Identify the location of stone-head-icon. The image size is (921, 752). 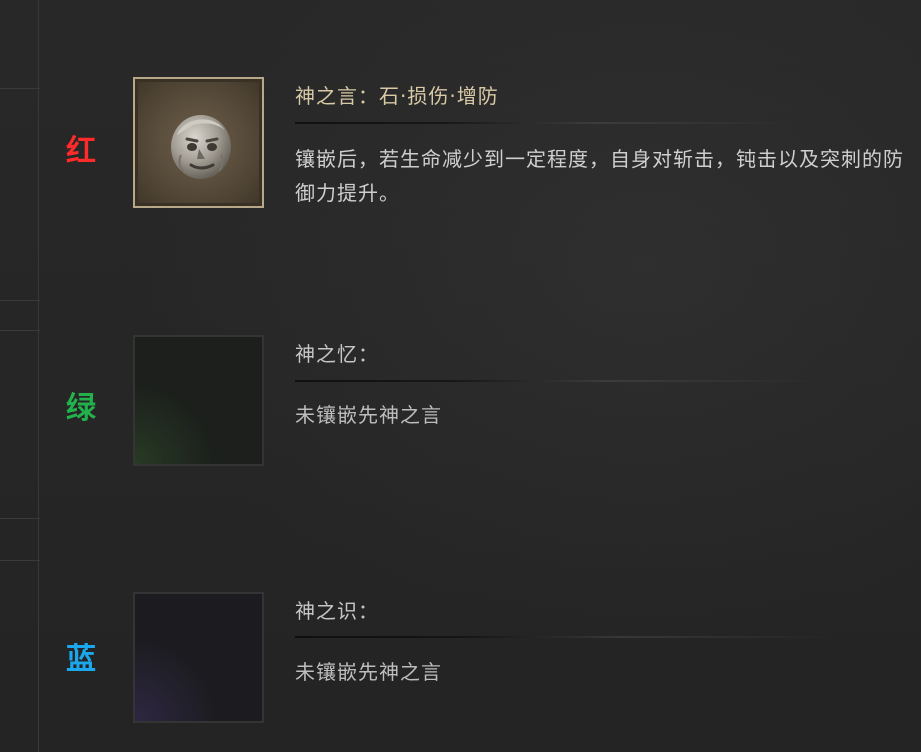
(201, 147).